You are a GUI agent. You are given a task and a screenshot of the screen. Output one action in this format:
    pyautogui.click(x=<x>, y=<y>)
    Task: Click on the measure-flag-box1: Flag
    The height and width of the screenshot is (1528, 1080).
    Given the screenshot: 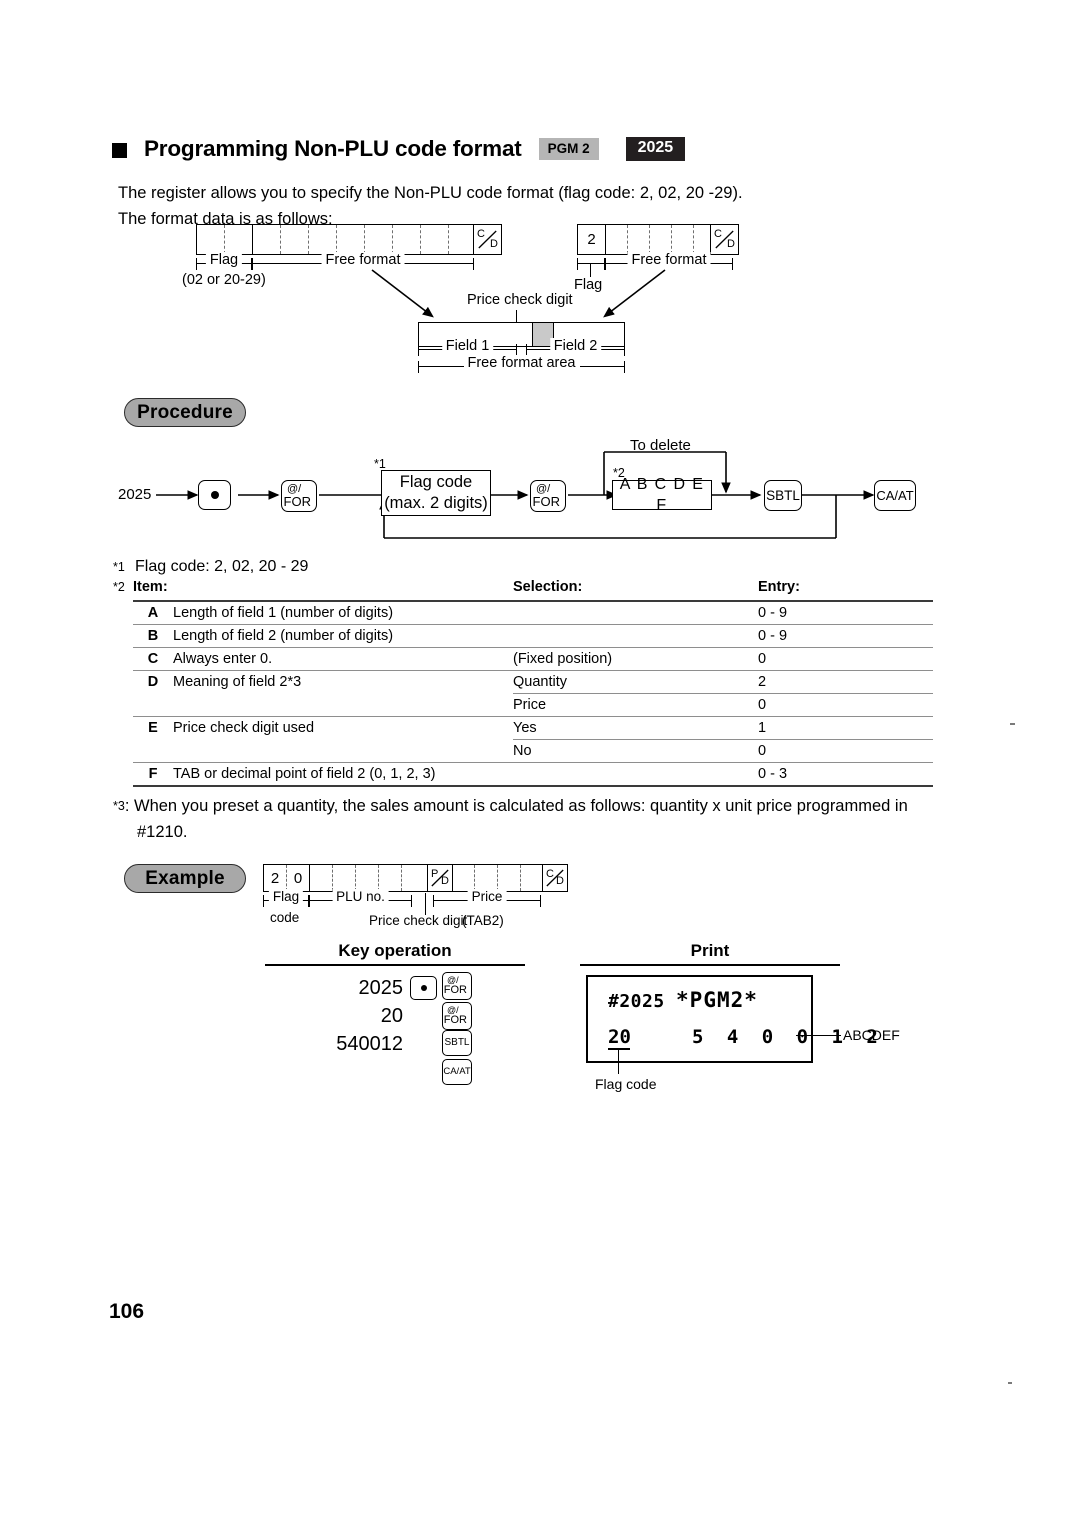 What is the action you would take?
    pyautogui.click(x=224, y=261)
    